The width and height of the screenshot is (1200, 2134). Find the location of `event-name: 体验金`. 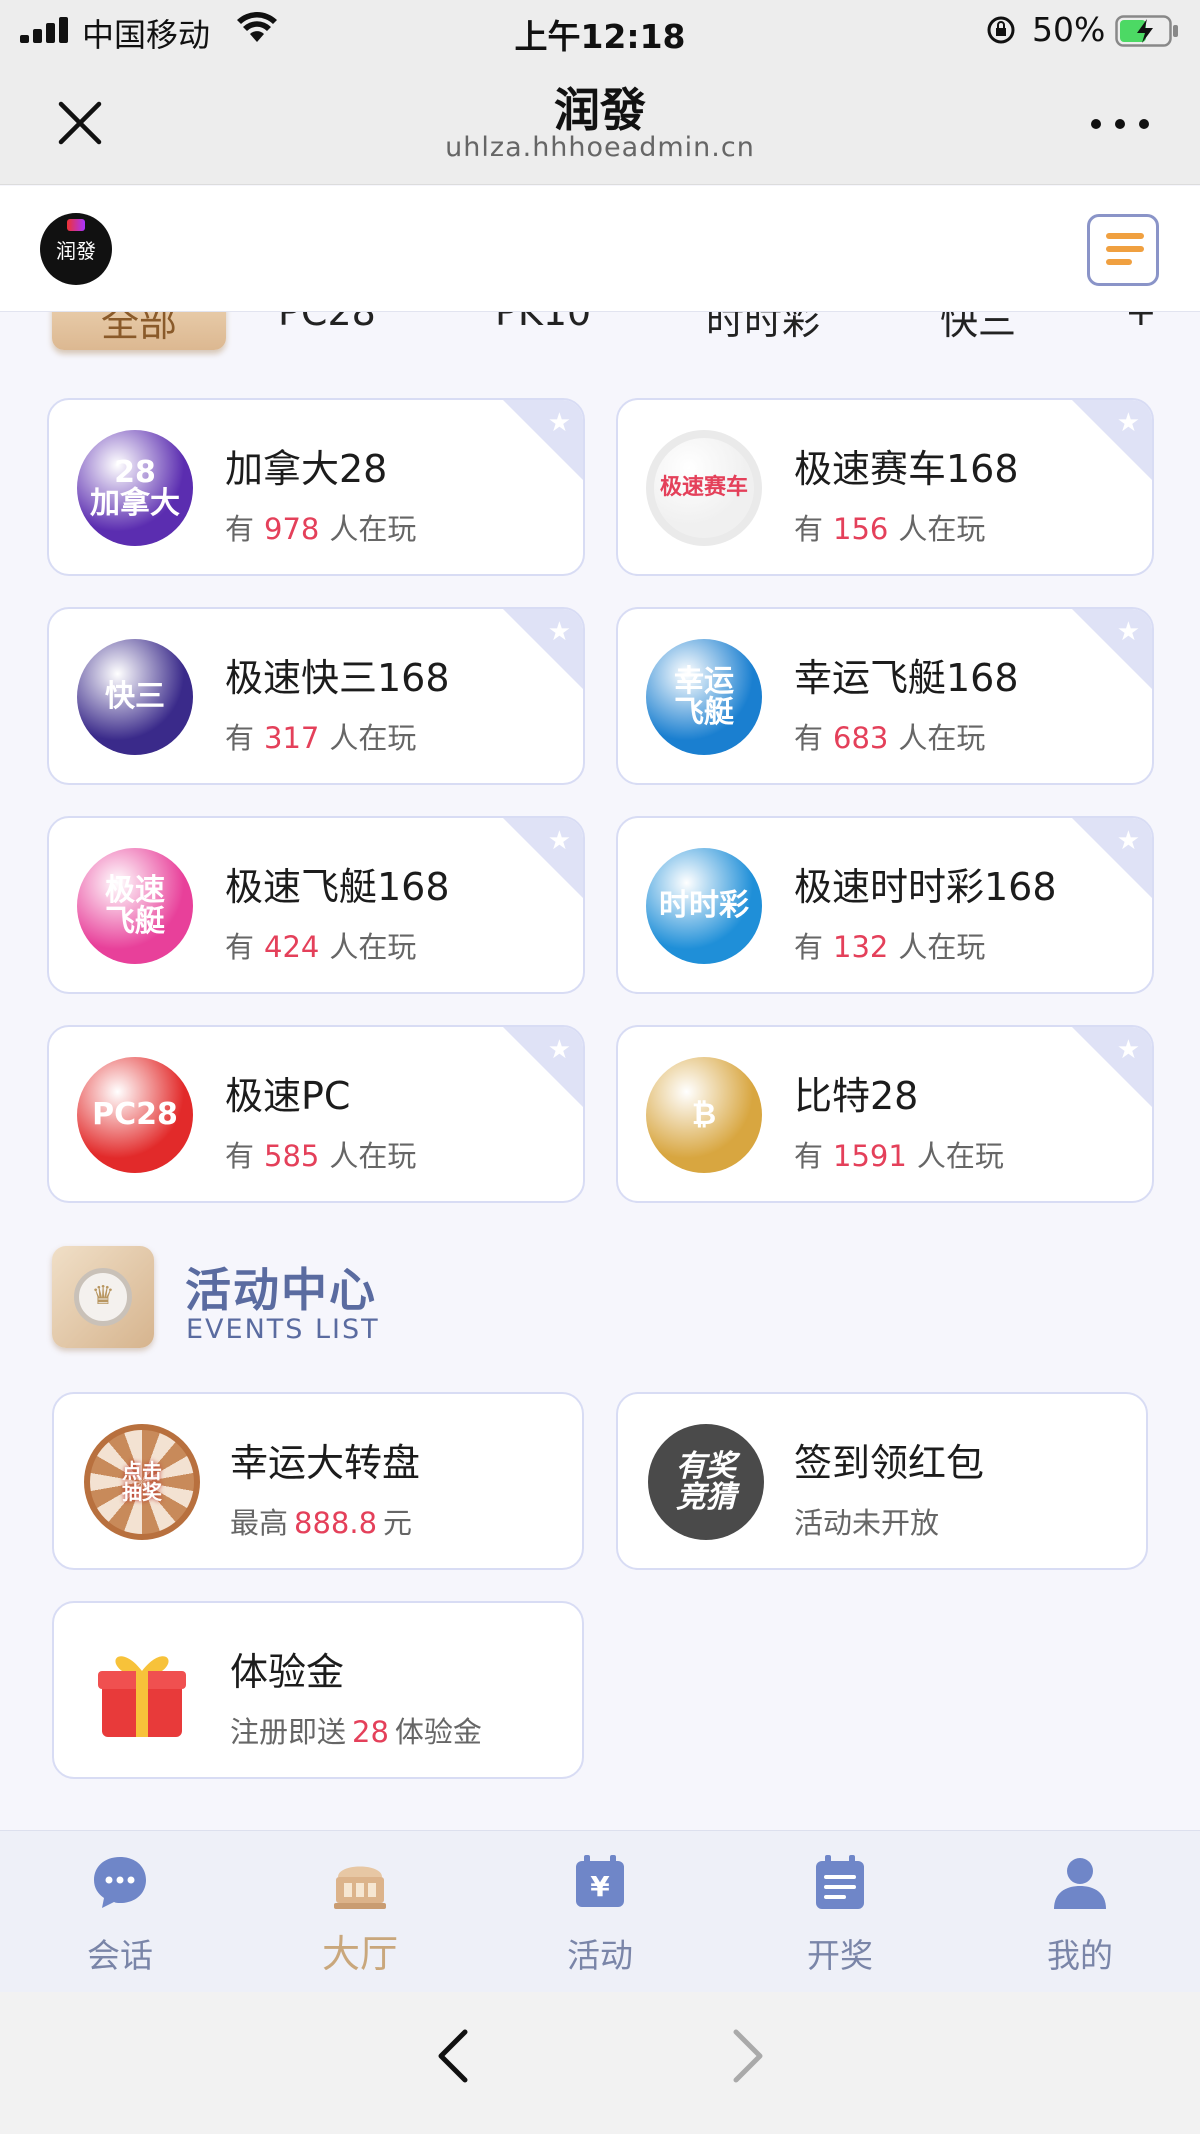

event-name: 体验金 is located at coordinates (287, 1672).